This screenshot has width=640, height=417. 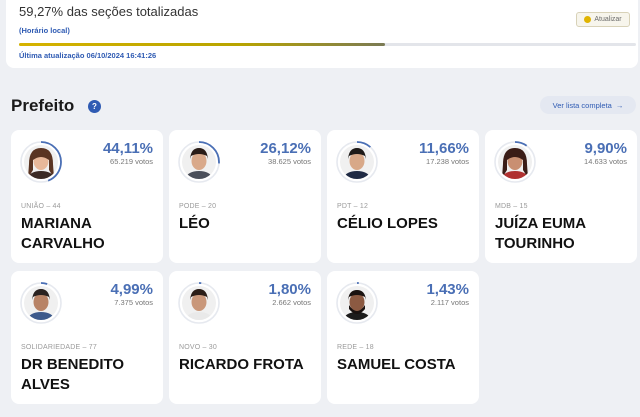 What do you see at coordinates (285, 148) in the screenshot?
I see `vote-percentage: 26,12%` at bounding box center [285, 148].